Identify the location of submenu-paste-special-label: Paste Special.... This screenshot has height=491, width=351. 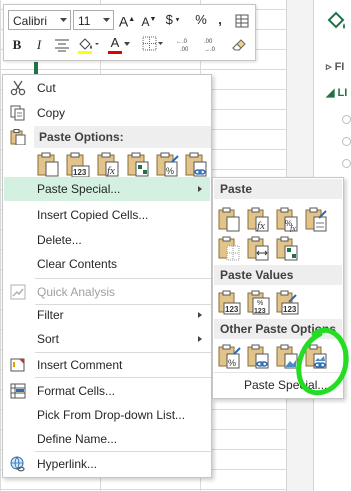
(286, 385).